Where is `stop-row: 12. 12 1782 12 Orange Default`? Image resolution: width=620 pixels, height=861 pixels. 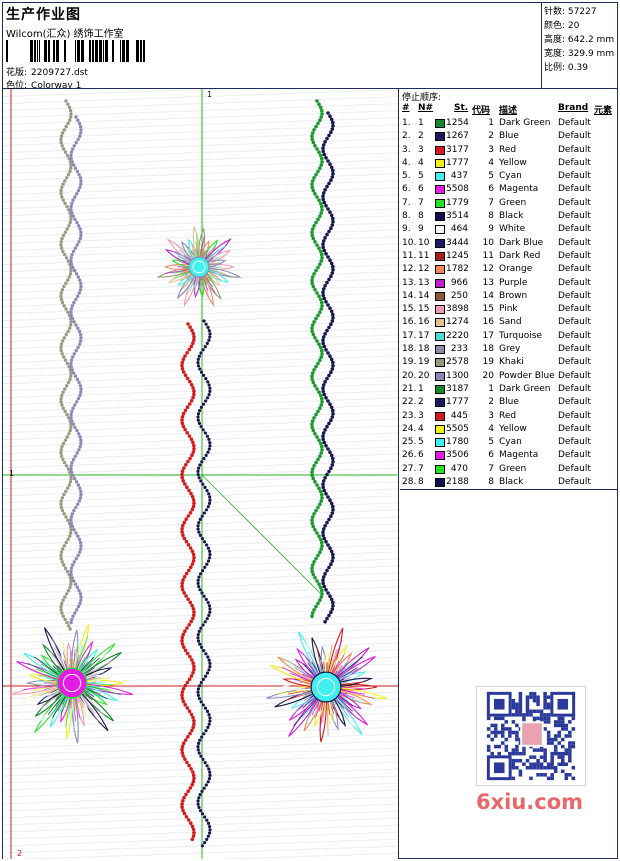
stop-row: 12. 12 1782 12 Orange Default is located at coordinates (508, 269).